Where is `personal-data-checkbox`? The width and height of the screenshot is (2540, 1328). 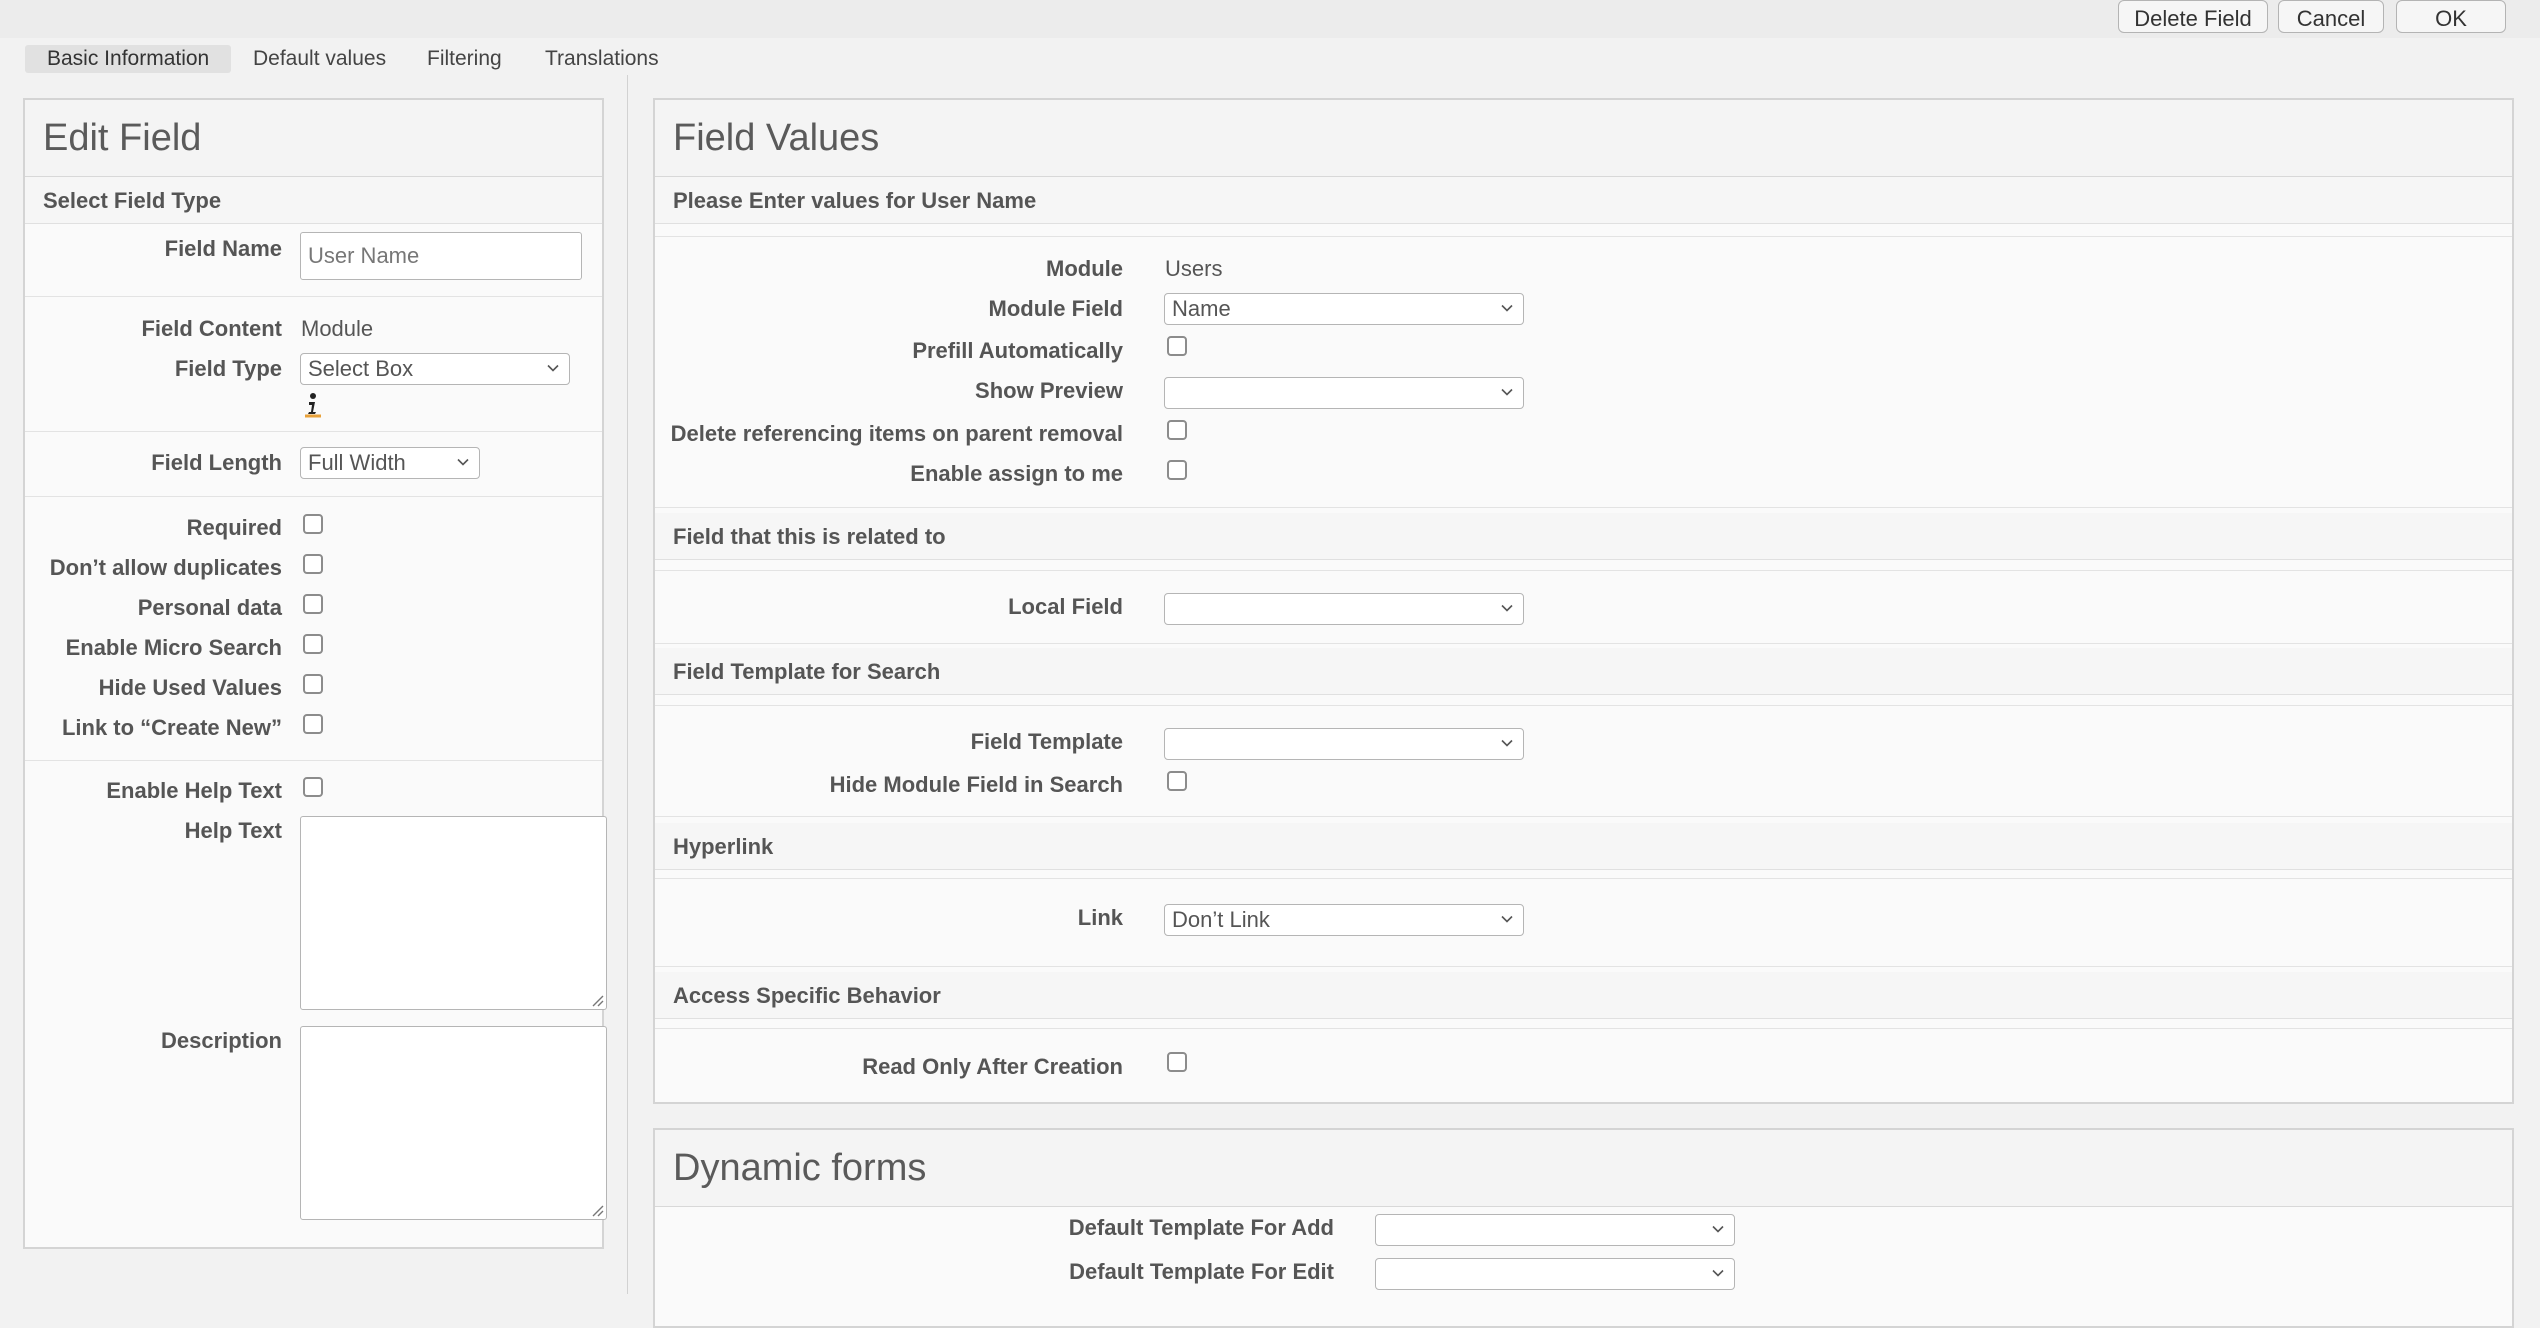
personal-data-checkbox is located at coordinates (313, 604).